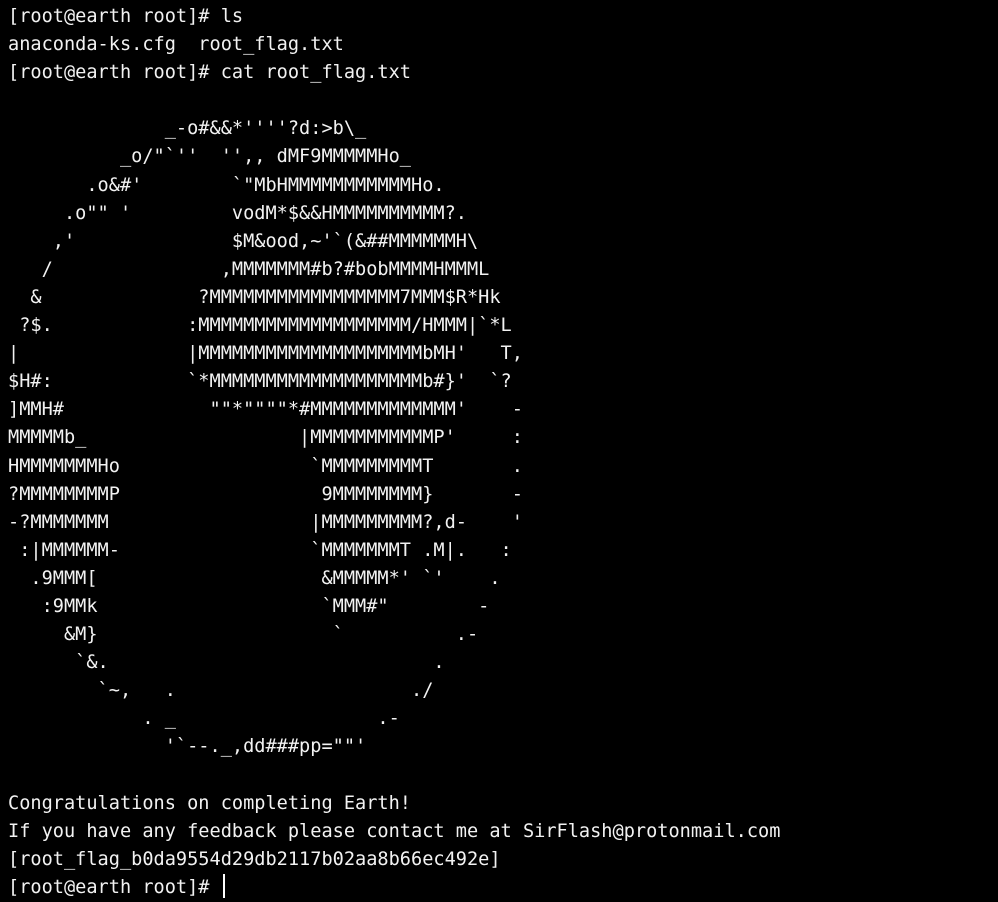 The image size is (998, 902). Describe the element at coordinates (243, 241) in the screenshot. I see `terminal-line: ,' $M&ood,~'`(&##MMMMMMH\` at that location.